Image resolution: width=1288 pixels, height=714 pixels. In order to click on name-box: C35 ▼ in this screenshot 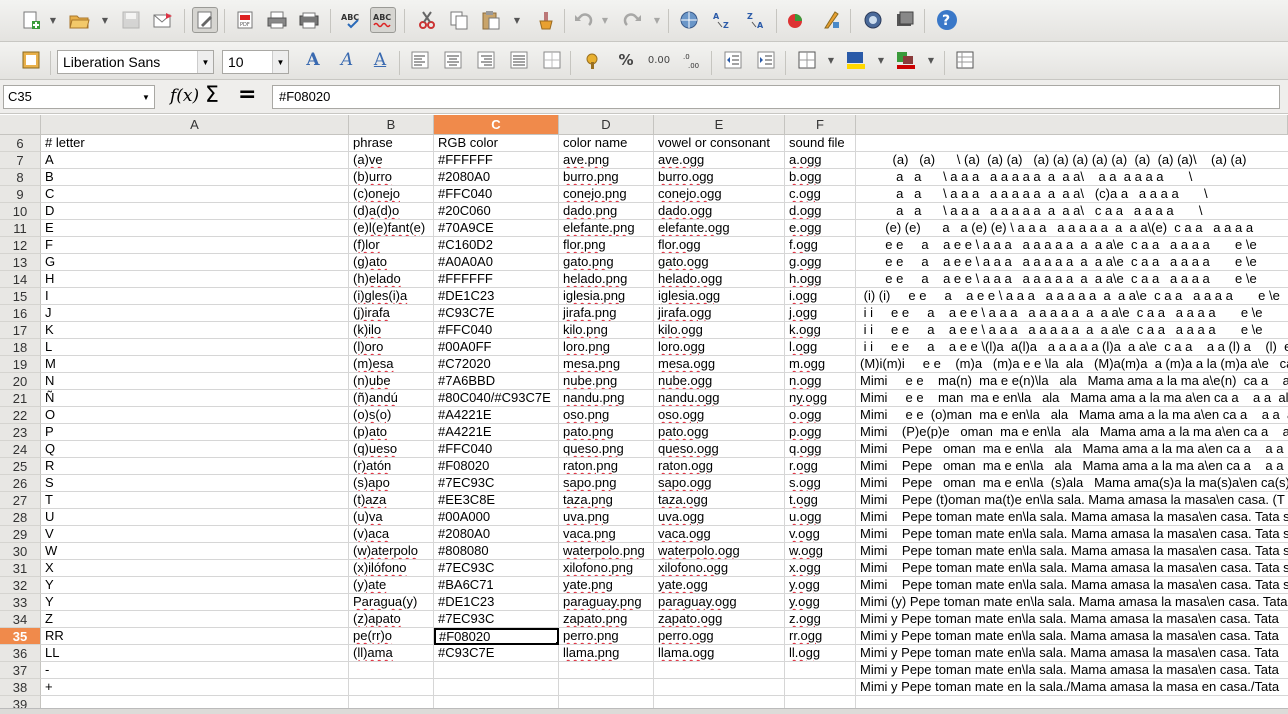, I will do `click(79, 97)`.